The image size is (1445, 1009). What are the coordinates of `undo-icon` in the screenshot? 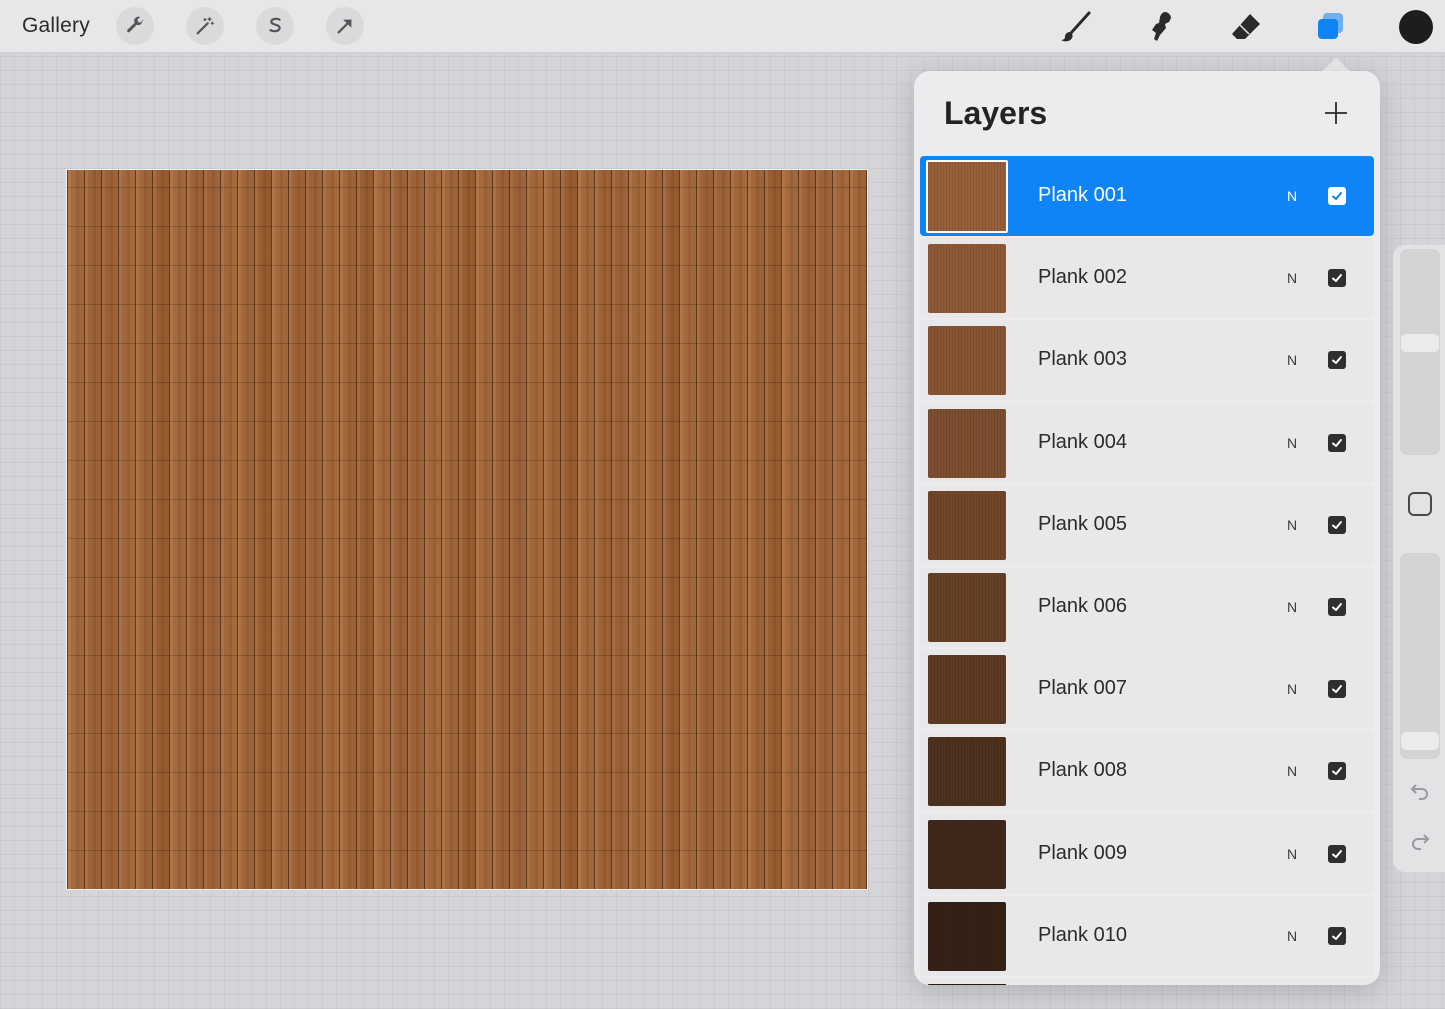 It's located at (1420, 791).